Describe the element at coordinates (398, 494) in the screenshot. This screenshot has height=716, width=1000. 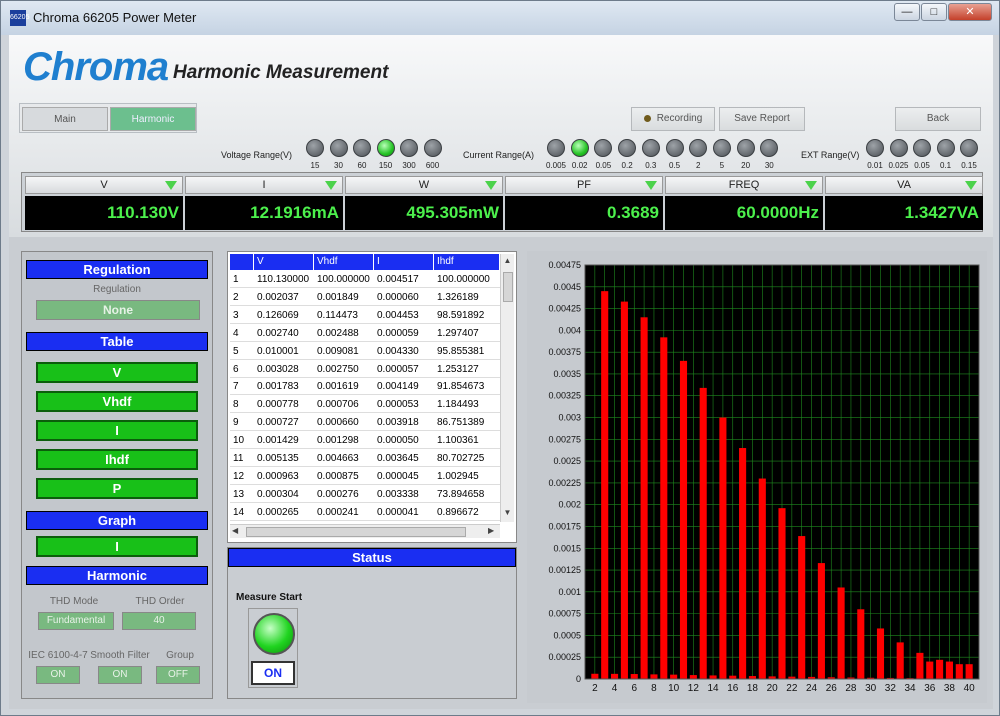
I see `table-cell: 0.003338` at that location.